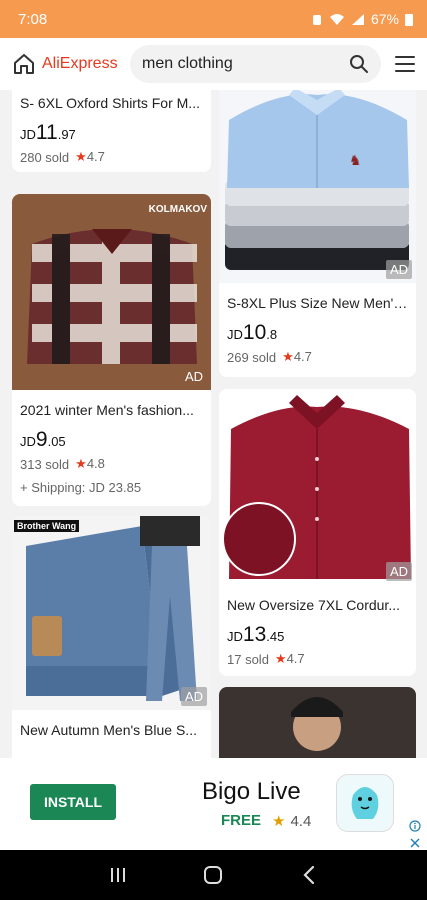 Image resolution: width=427 pixels, height=900 pixels. What do you see at coordinates (415, 826) in the screenshot?
I see `adchoices-icon` at bounding box center [415, 826].